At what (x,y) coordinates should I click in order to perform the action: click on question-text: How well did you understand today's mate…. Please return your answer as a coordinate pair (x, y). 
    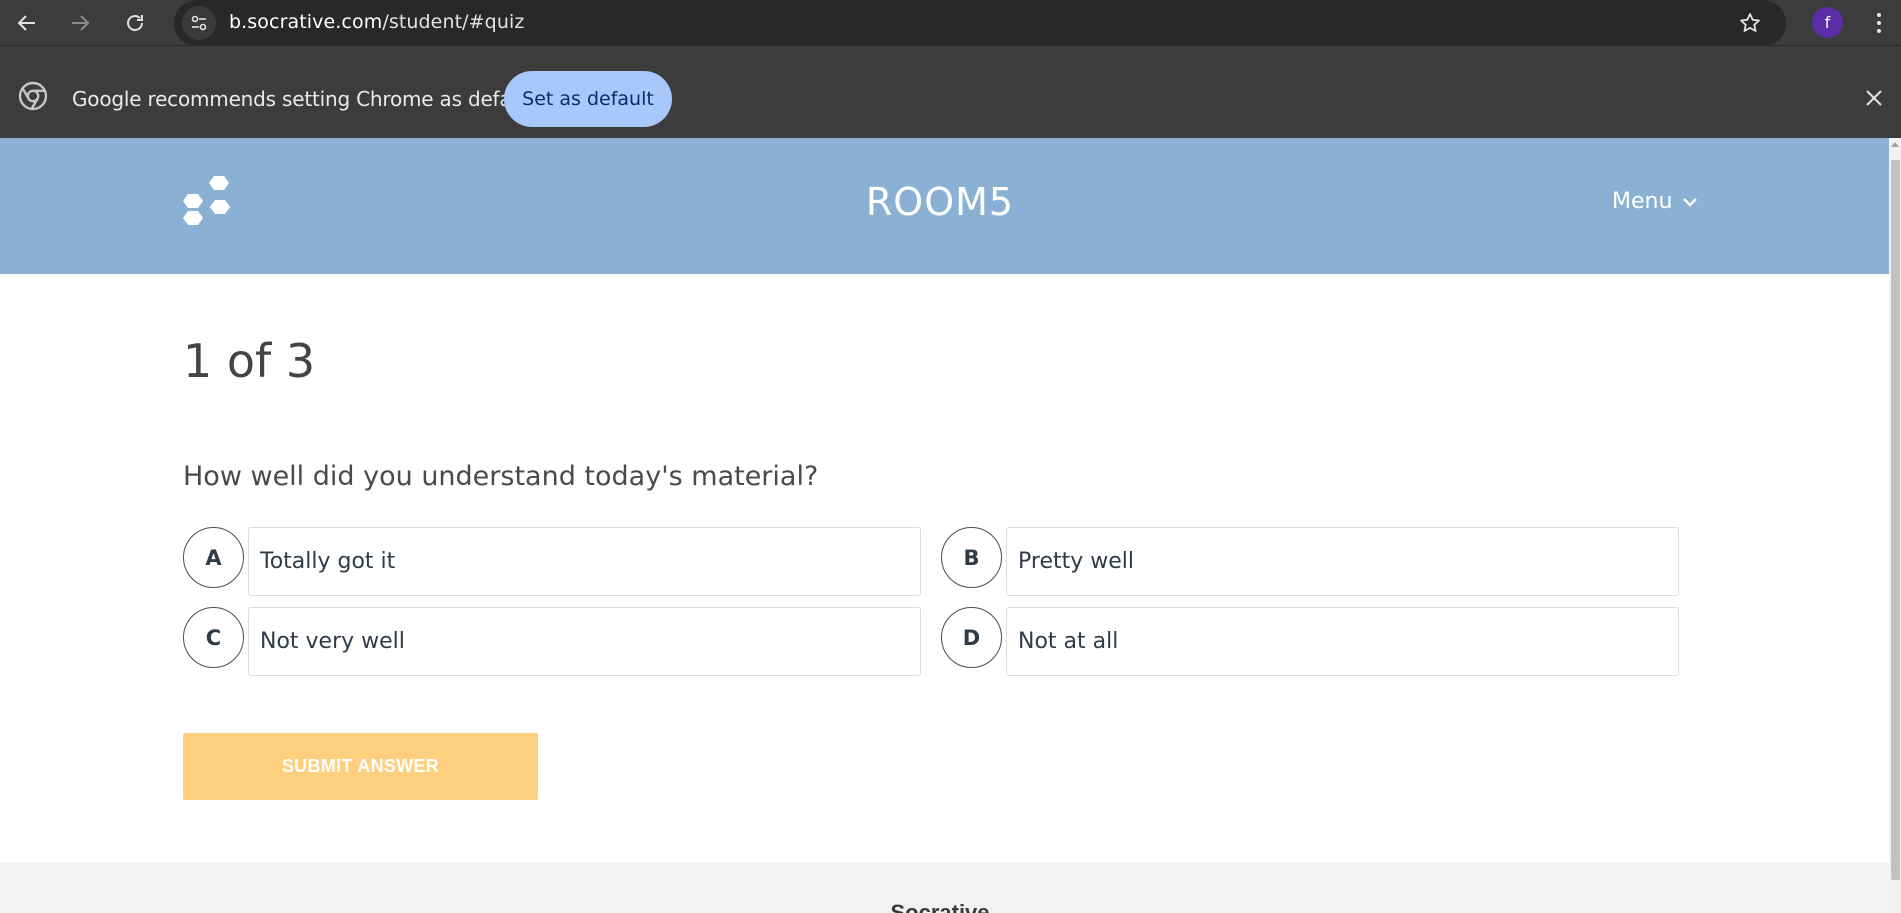
    Looking at the image, I should click on (501, 476).